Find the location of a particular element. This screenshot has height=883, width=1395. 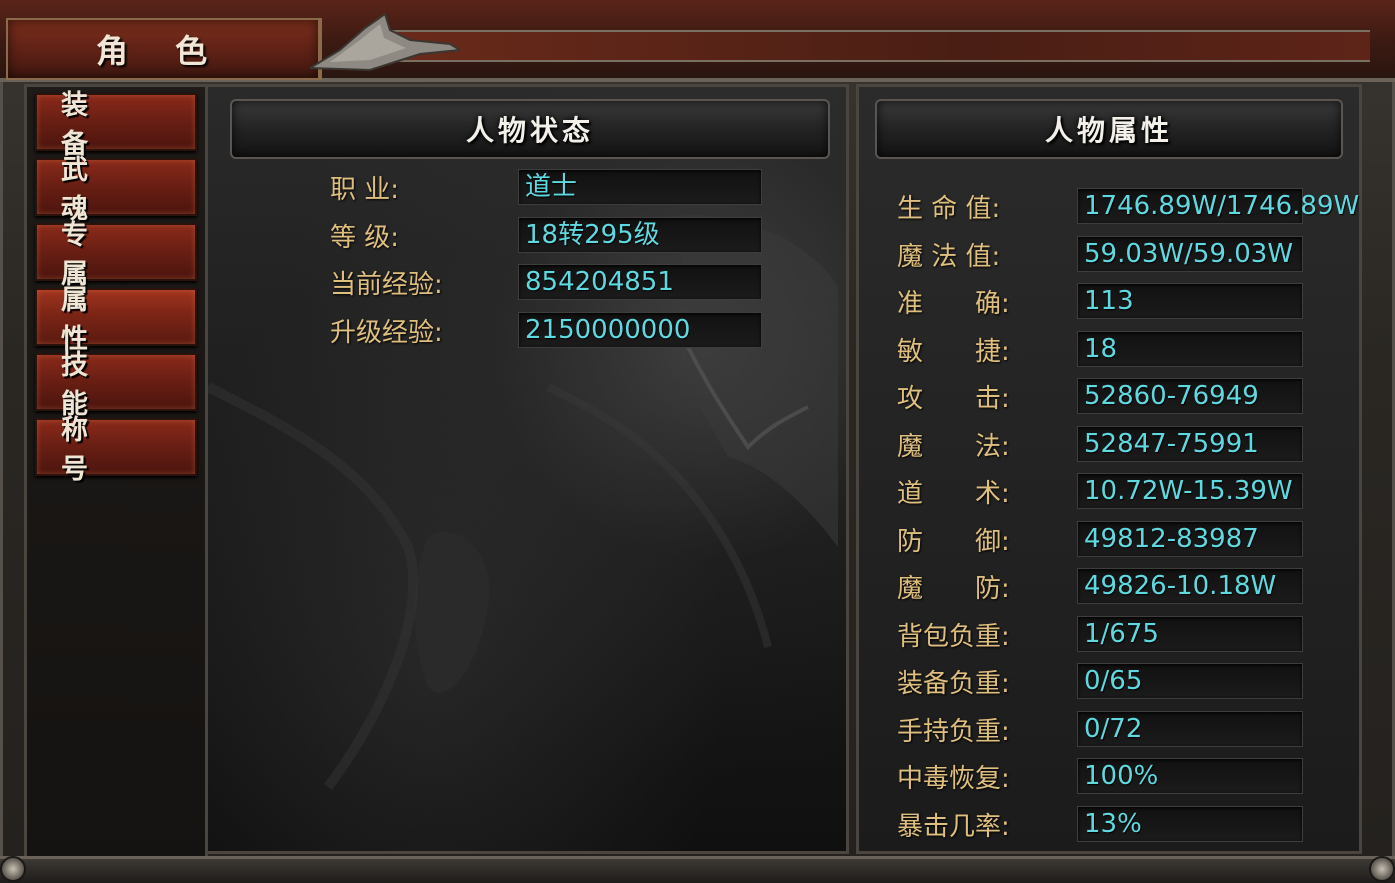

title-bar-strip is located at coordinates (875, 46).